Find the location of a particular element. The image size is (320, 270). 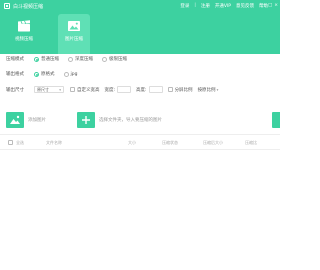

radio-label: 原格式 is located at coordinates (48, 74).